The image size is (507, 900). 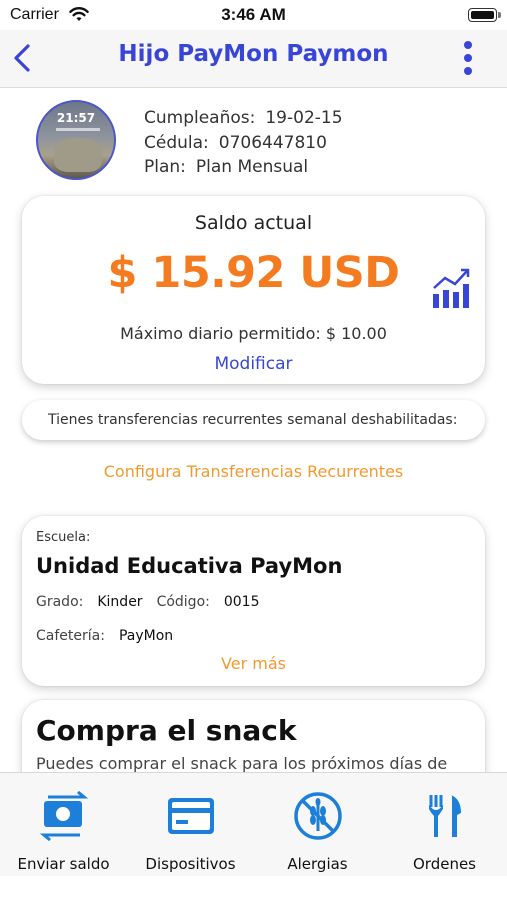 I want to click on home-indicator-area, so click(x=253, y=888).